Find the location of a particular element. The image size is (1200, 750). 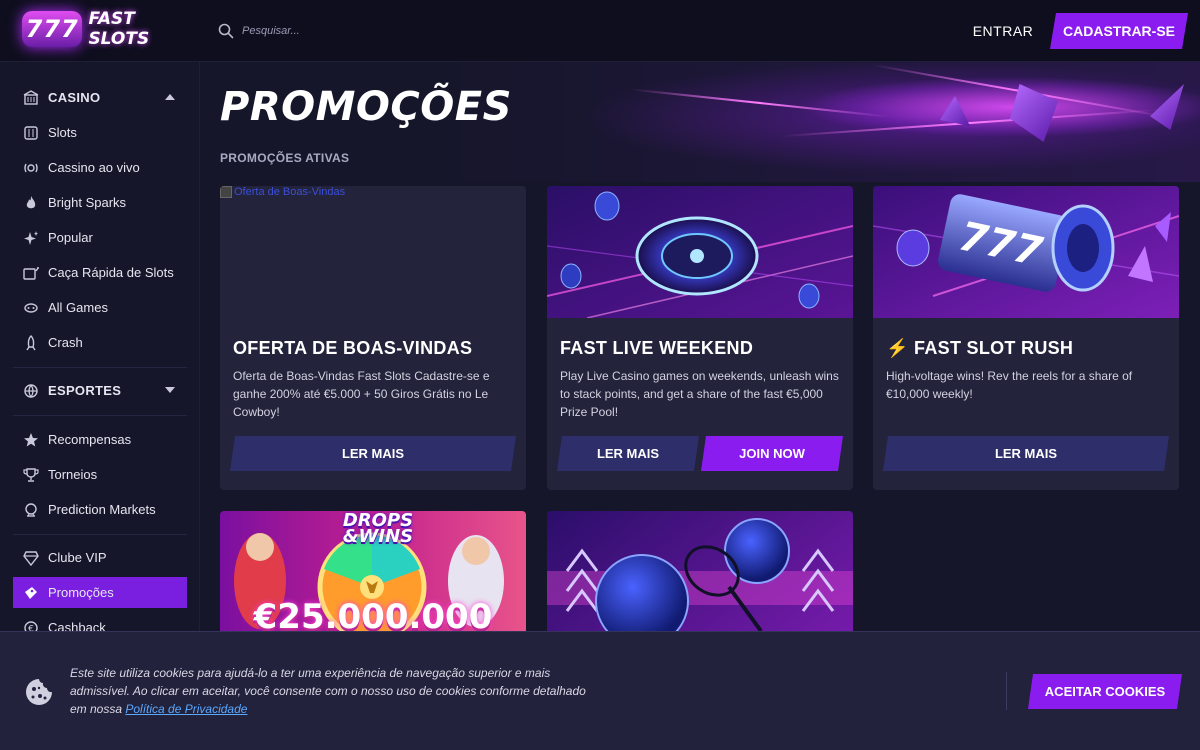

section-heading: PROMOÇÕES ATIVAS is located at coordinates (285, 158).